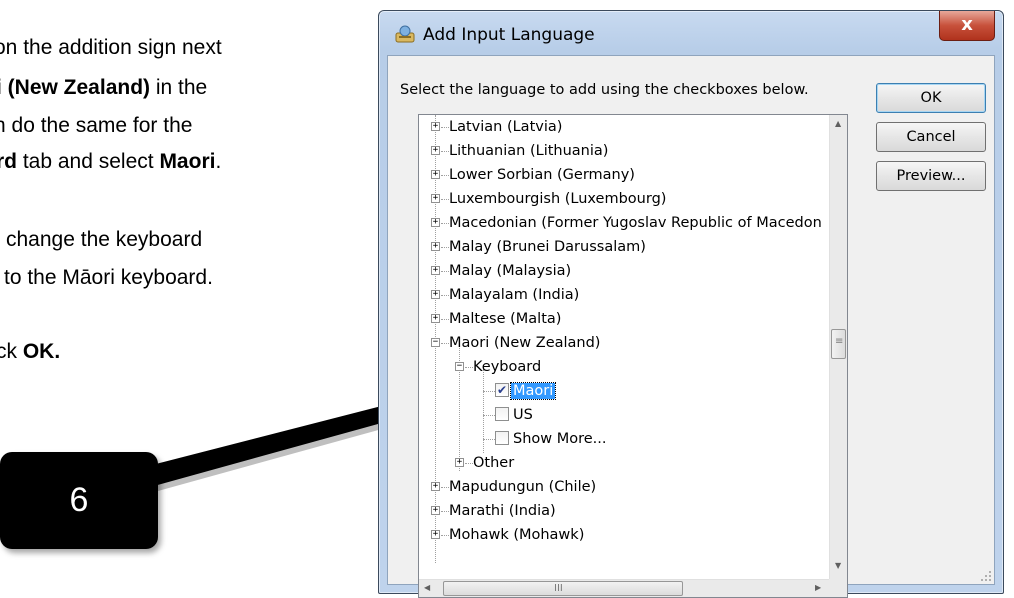  Describe the element at coordinates (502, 414) in the screenshot. I see `us-checkbox` at that location.